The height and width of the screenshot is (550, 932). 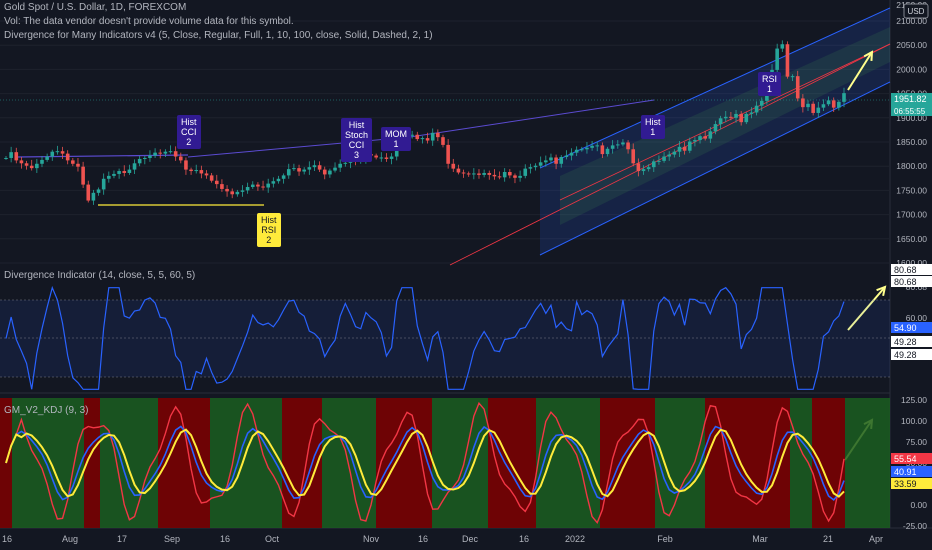 I want to click on time-tick: 17, so click(x=122, y=539).